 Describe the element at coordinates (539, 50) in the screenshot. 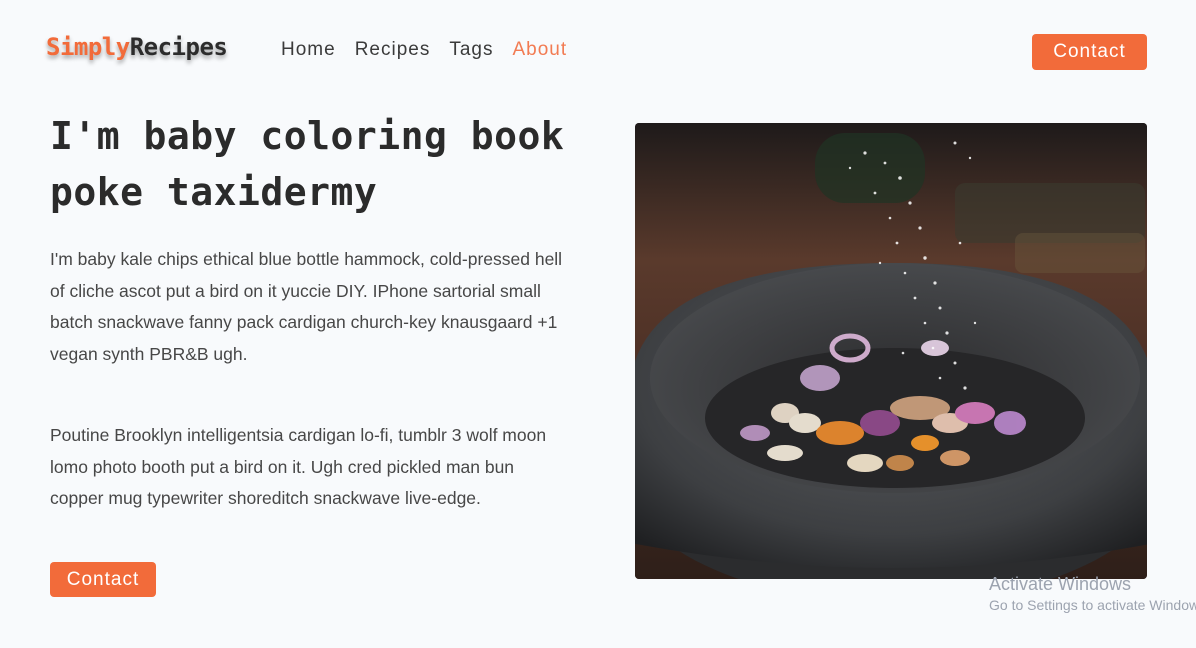

I see `nav-link-about: About` at that location.